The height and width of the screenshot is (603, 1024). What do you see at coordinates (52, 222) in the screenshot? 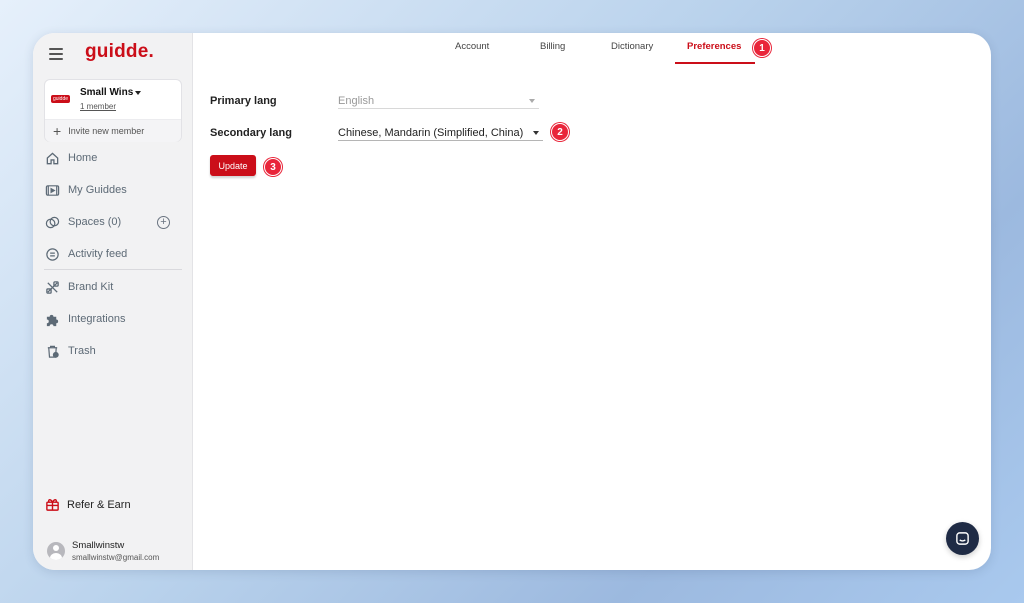
I see `spaces-icon` at bounding box center [52, 222].